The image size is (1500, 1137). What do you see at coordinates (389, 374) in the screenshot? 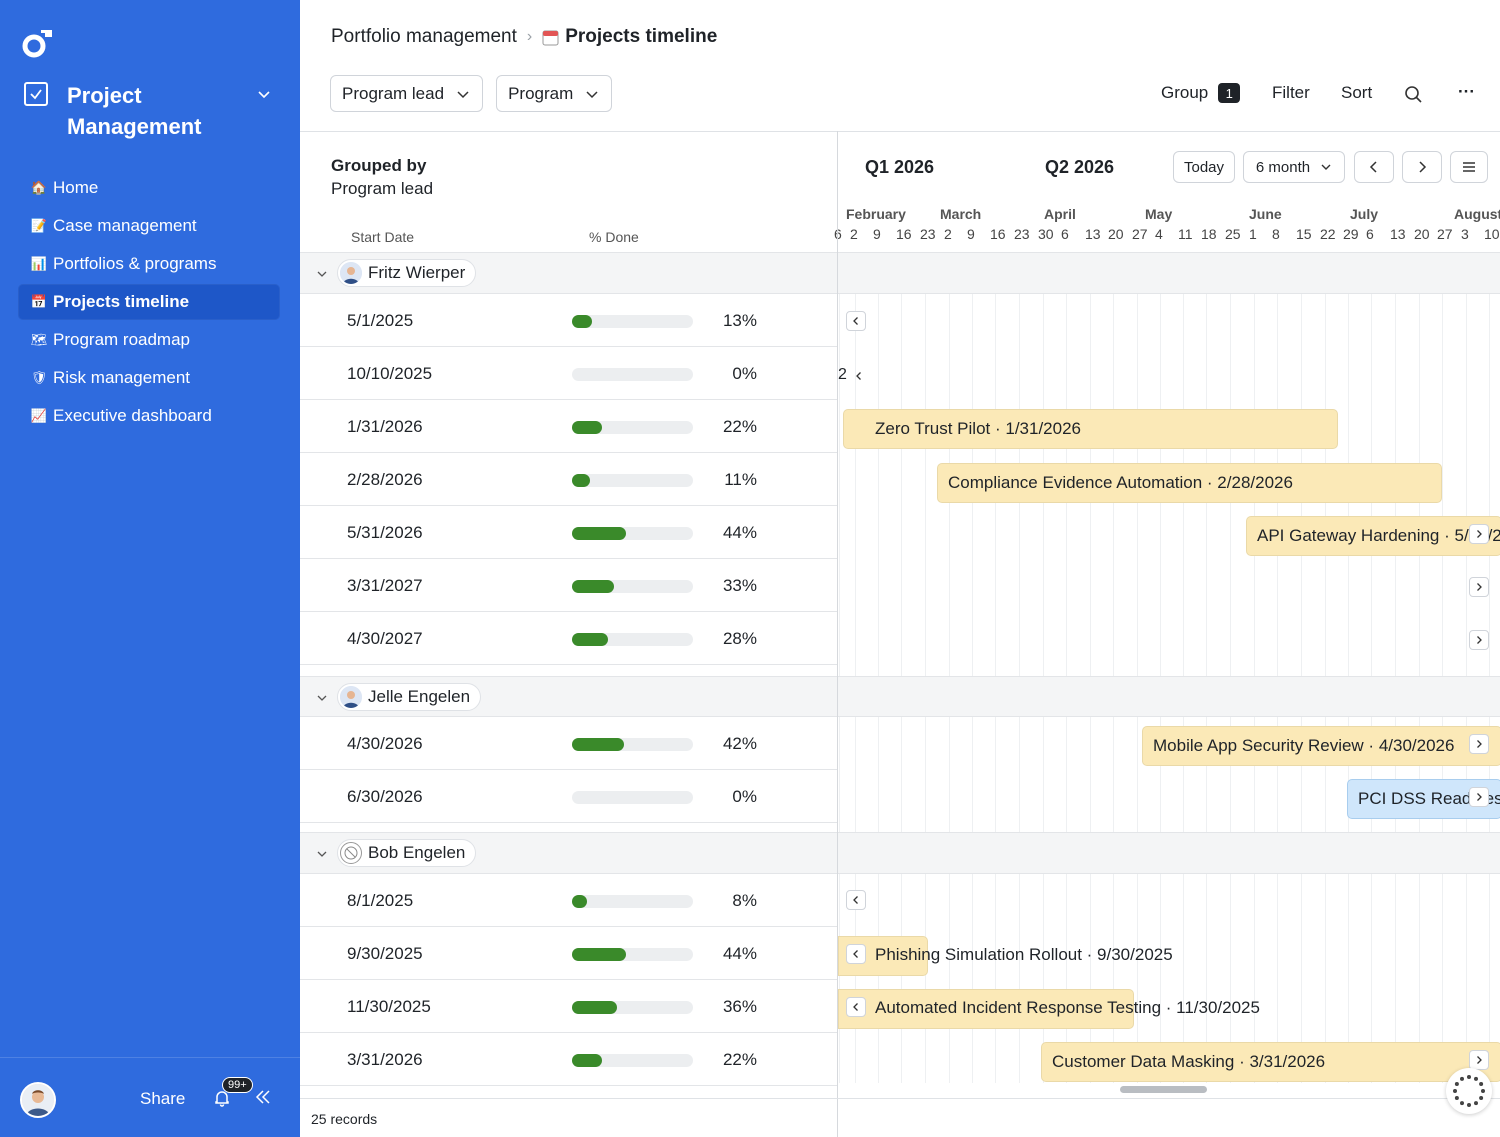
I see `start-date-cell: 10/10/2025` at bounding box center [389, 374].